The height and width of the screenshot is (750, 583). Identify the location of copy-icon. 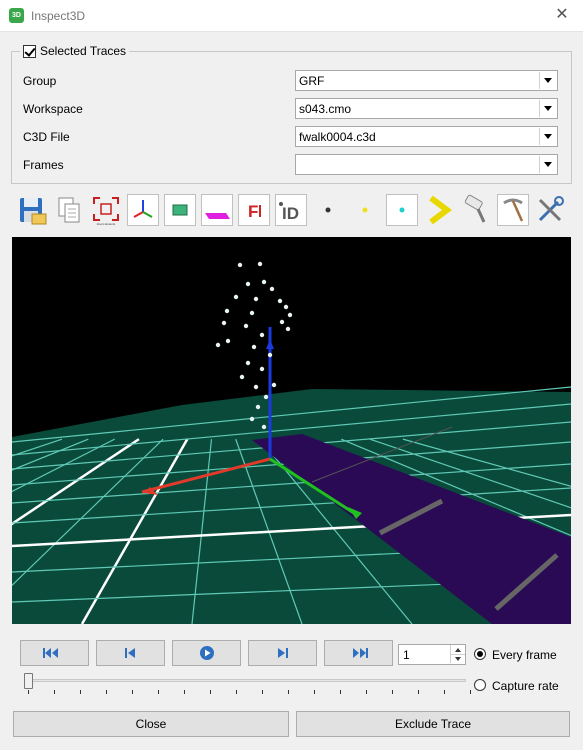
(69, 210).